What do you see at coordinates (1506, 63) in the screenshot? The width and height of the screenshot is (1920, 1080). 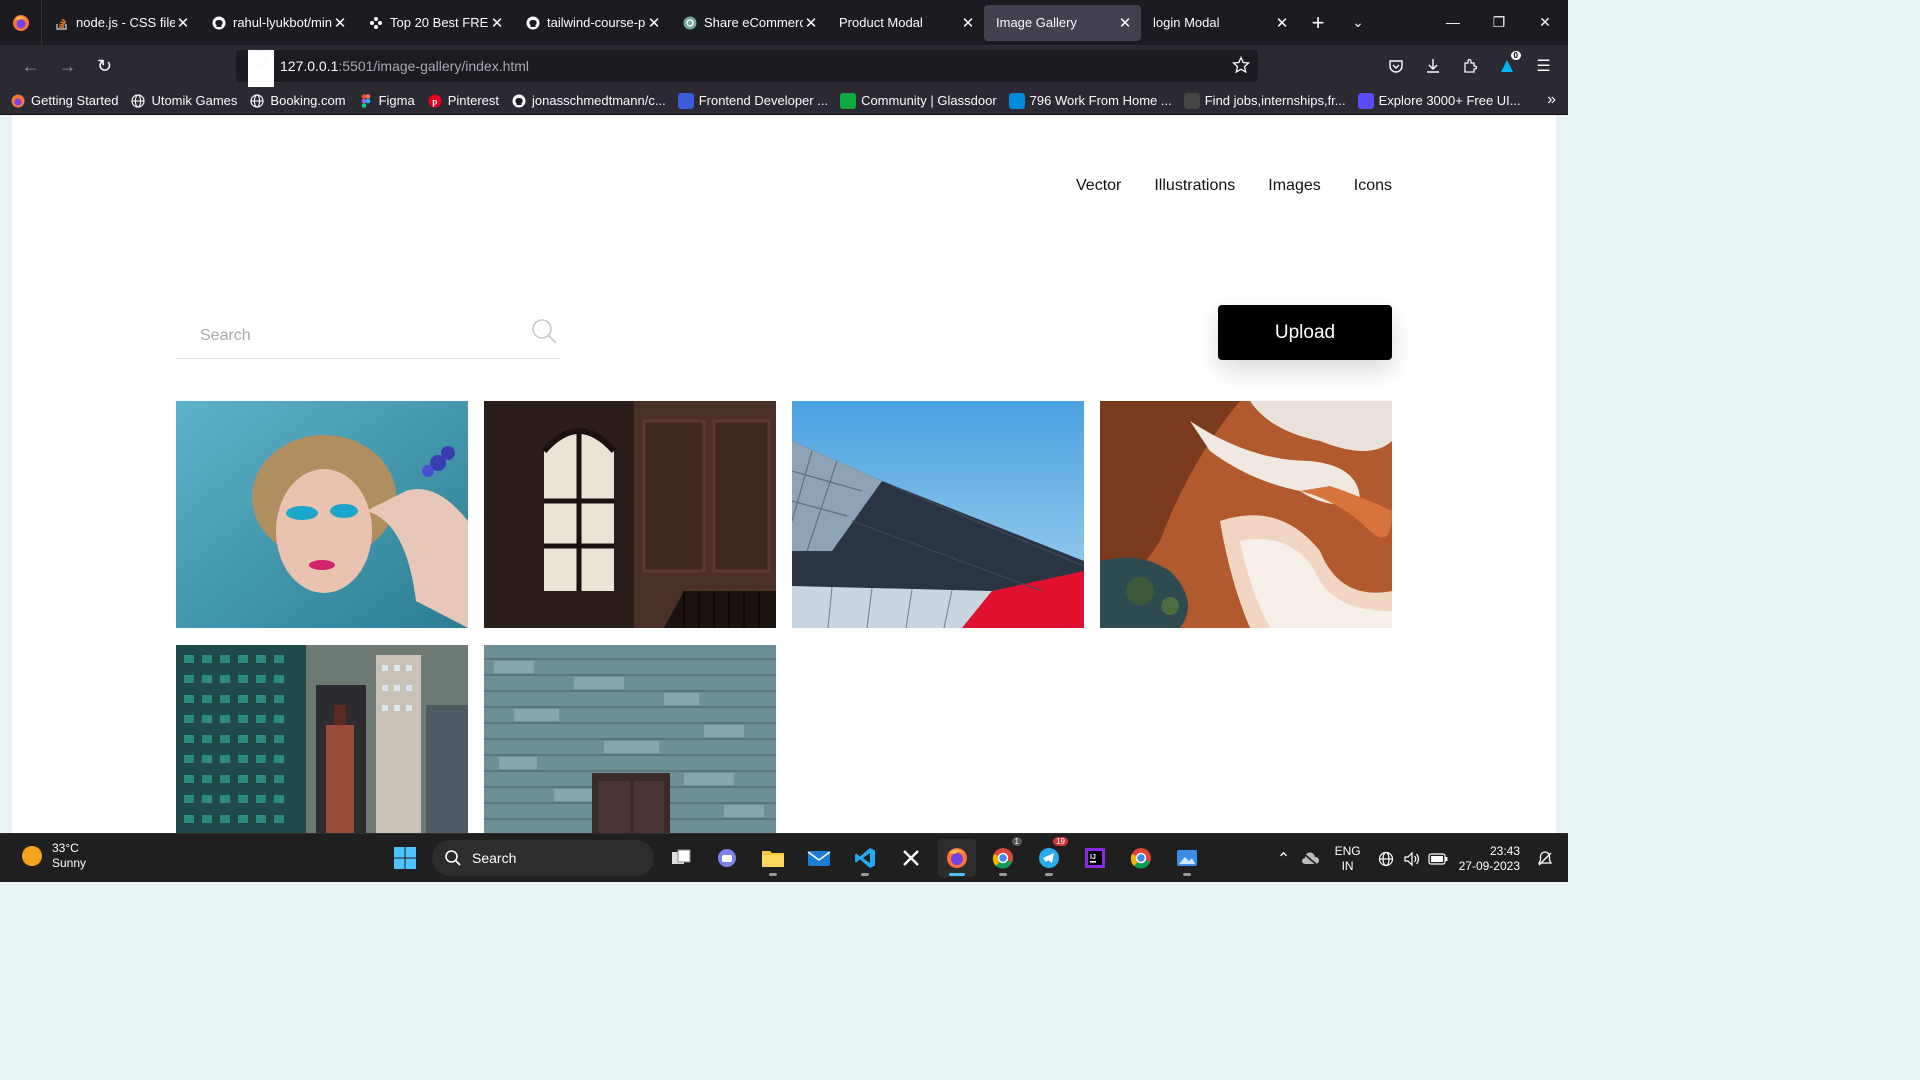 I see `extension-account-icon: 0` at bounding box center [1506, 63].